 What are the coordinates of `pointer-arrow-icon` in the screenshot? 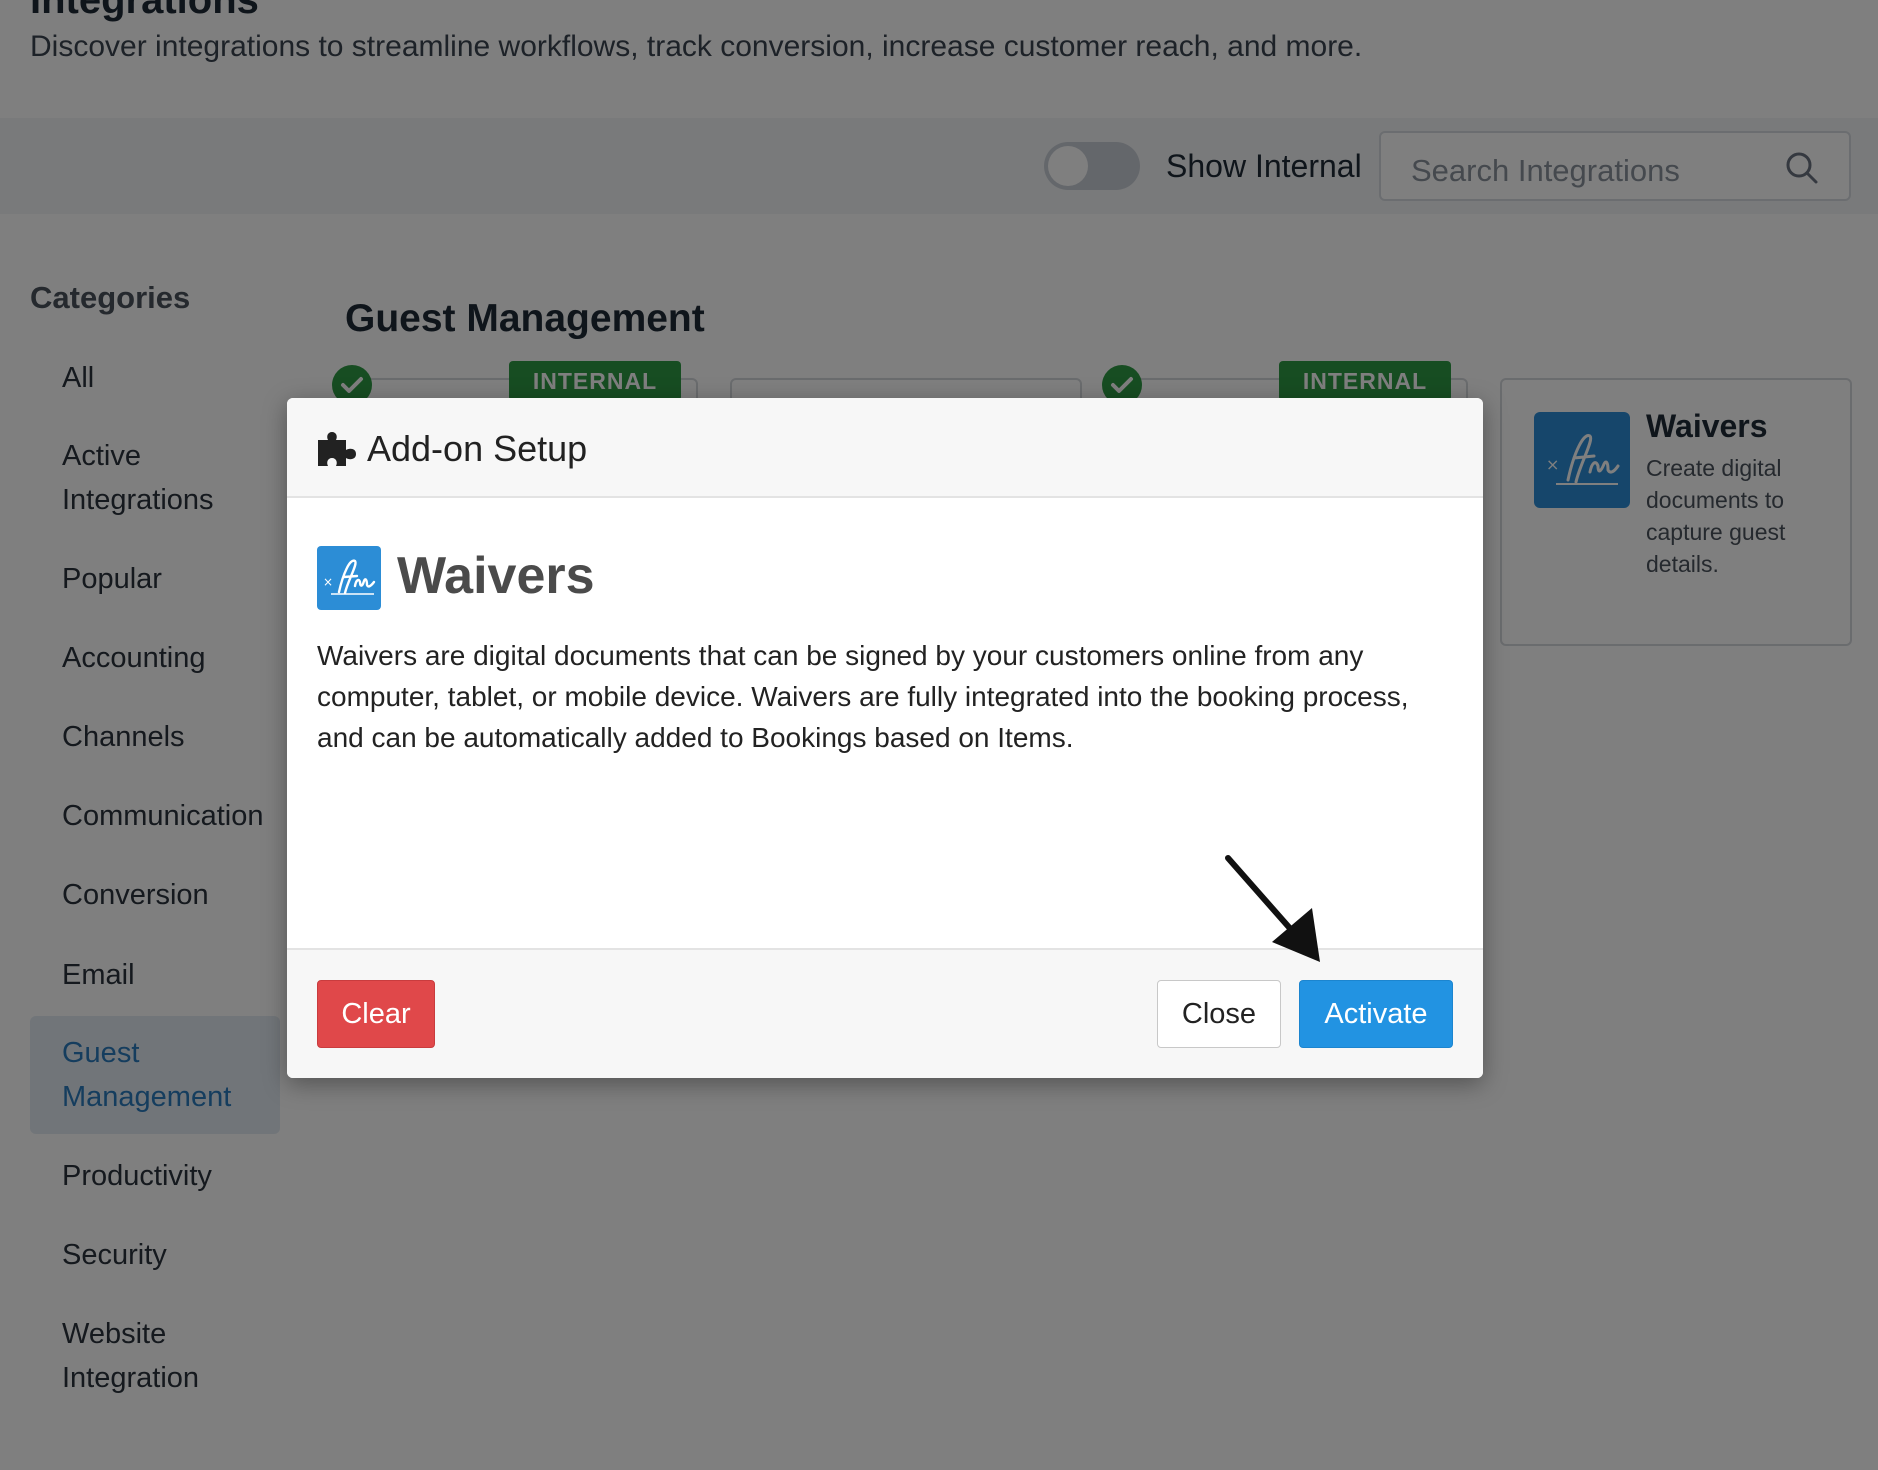 It's located at (1272, 908).